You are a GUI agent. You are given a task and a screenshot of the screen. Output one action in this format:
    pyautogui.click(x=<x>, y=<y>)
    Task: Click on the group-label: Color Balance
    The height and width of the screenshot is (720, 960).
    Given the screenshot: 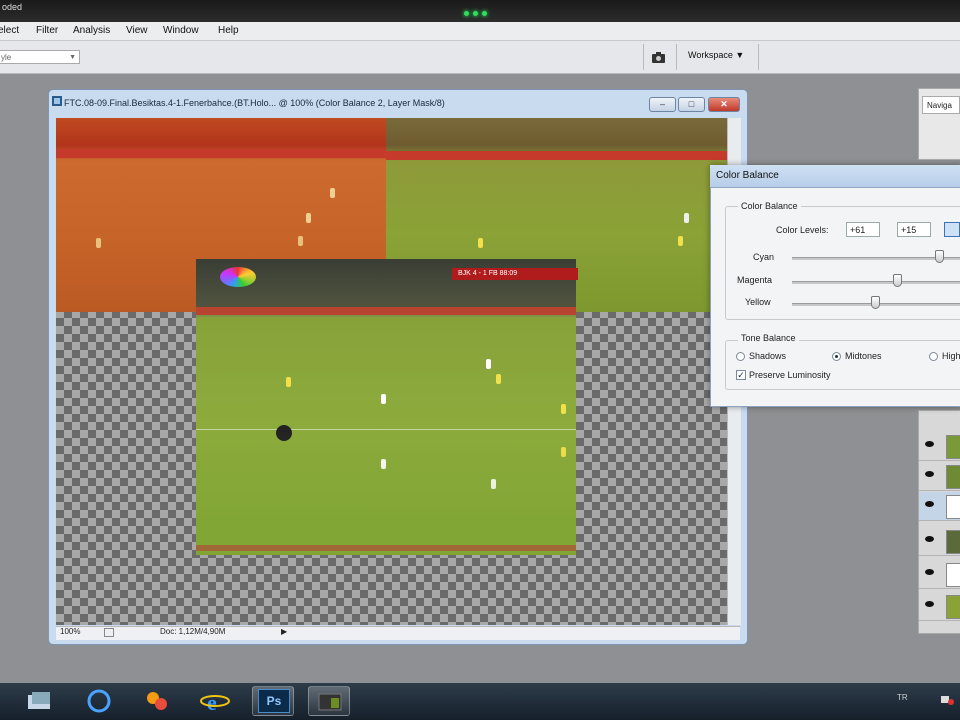 What is the action you would take?
    pyautogui.click(x=769, y=206)
    